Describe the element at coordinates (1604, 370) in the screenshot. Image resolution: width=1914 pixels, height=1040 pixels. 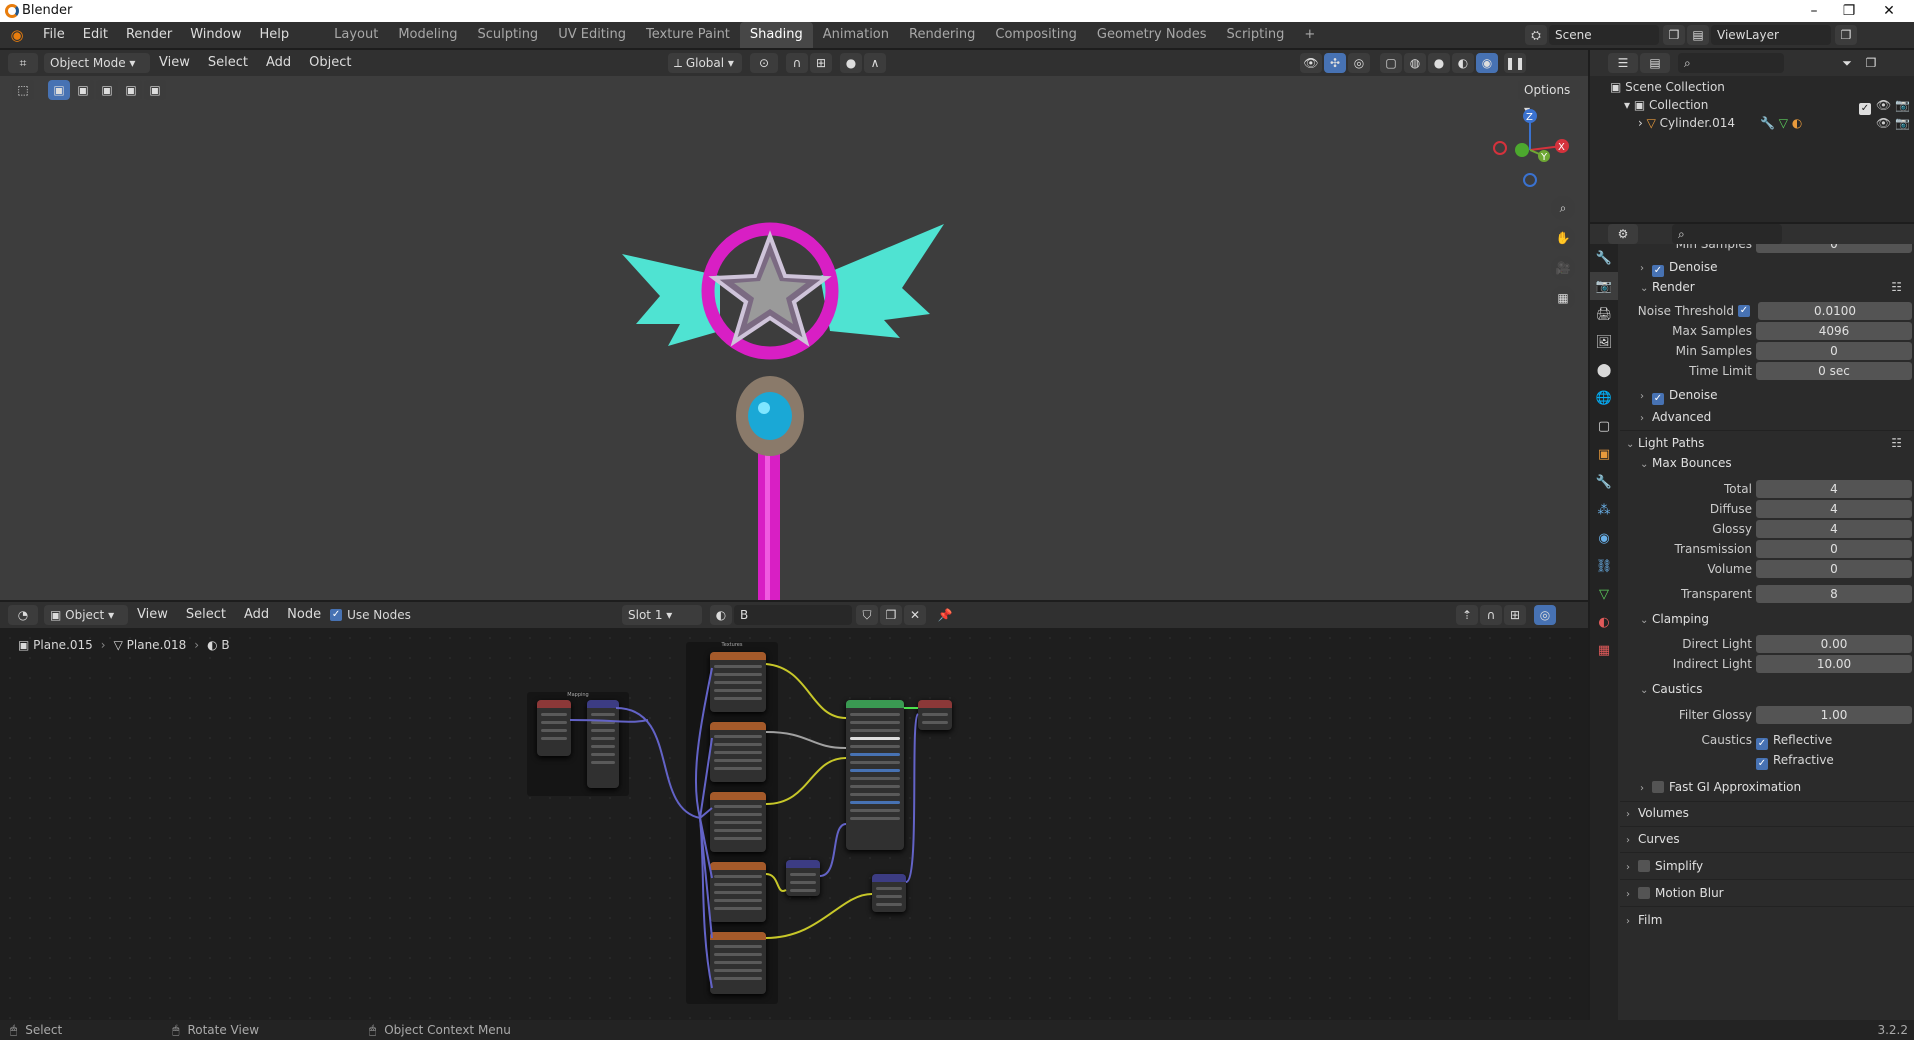
I see `scene-tab-icon: ⬤` at that location.